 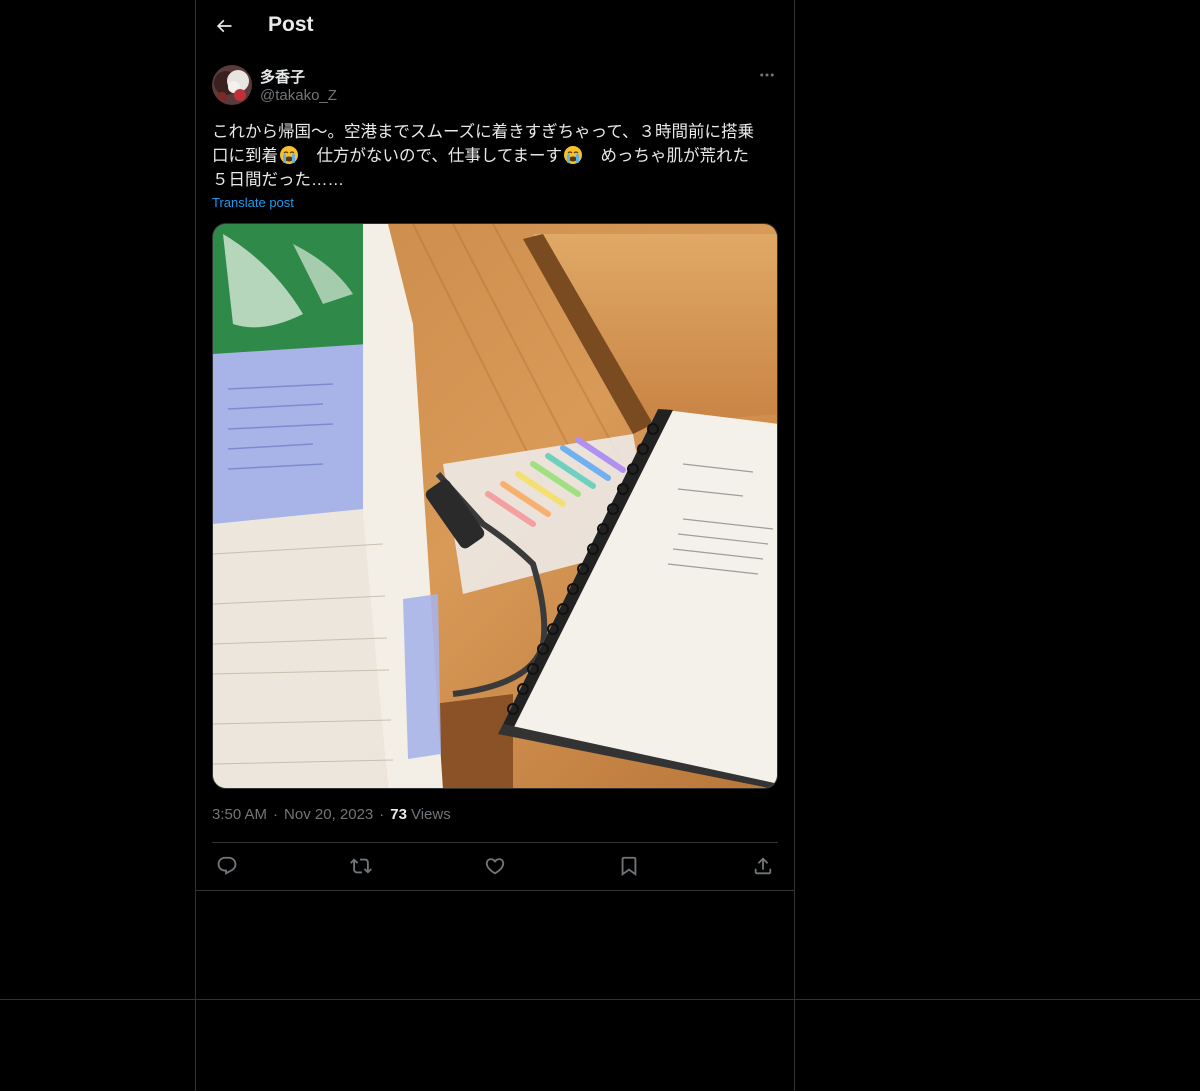 What do you see at coordinates (232, 85) in the screenshot?
I see `avatar` at bounding box center [232, 85].